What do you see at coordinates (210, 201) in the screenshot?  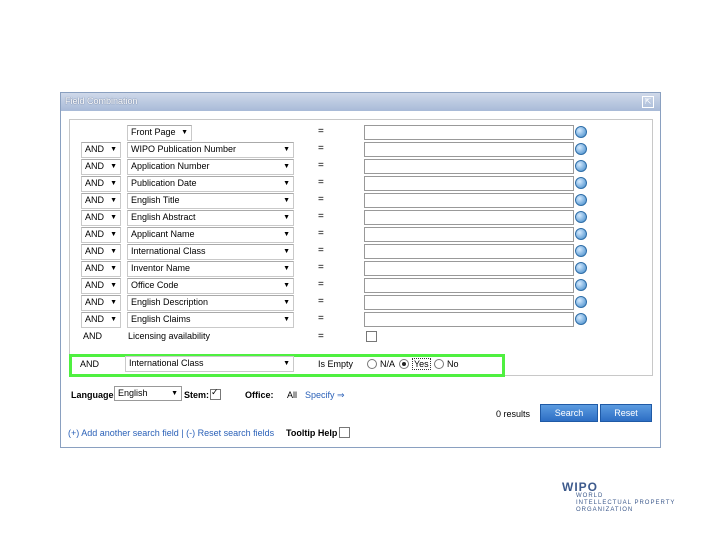 I see `field-select: English Title ▼` at bounding box center [210, 201].